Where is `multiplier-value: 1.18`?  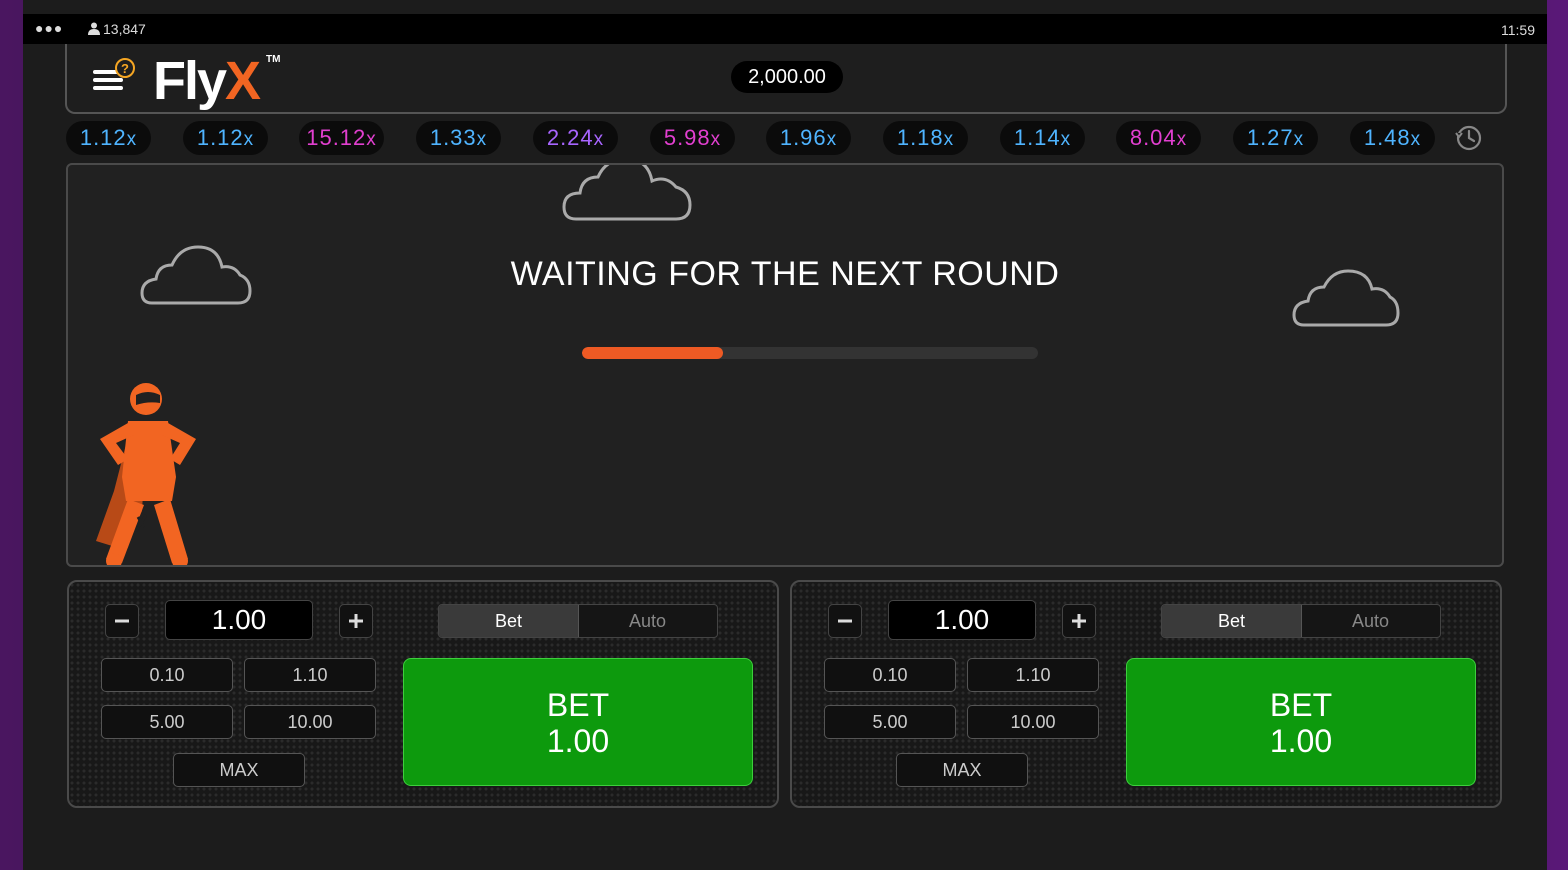
multiplier-value: 1.18 is located at coordinates (920, 137).